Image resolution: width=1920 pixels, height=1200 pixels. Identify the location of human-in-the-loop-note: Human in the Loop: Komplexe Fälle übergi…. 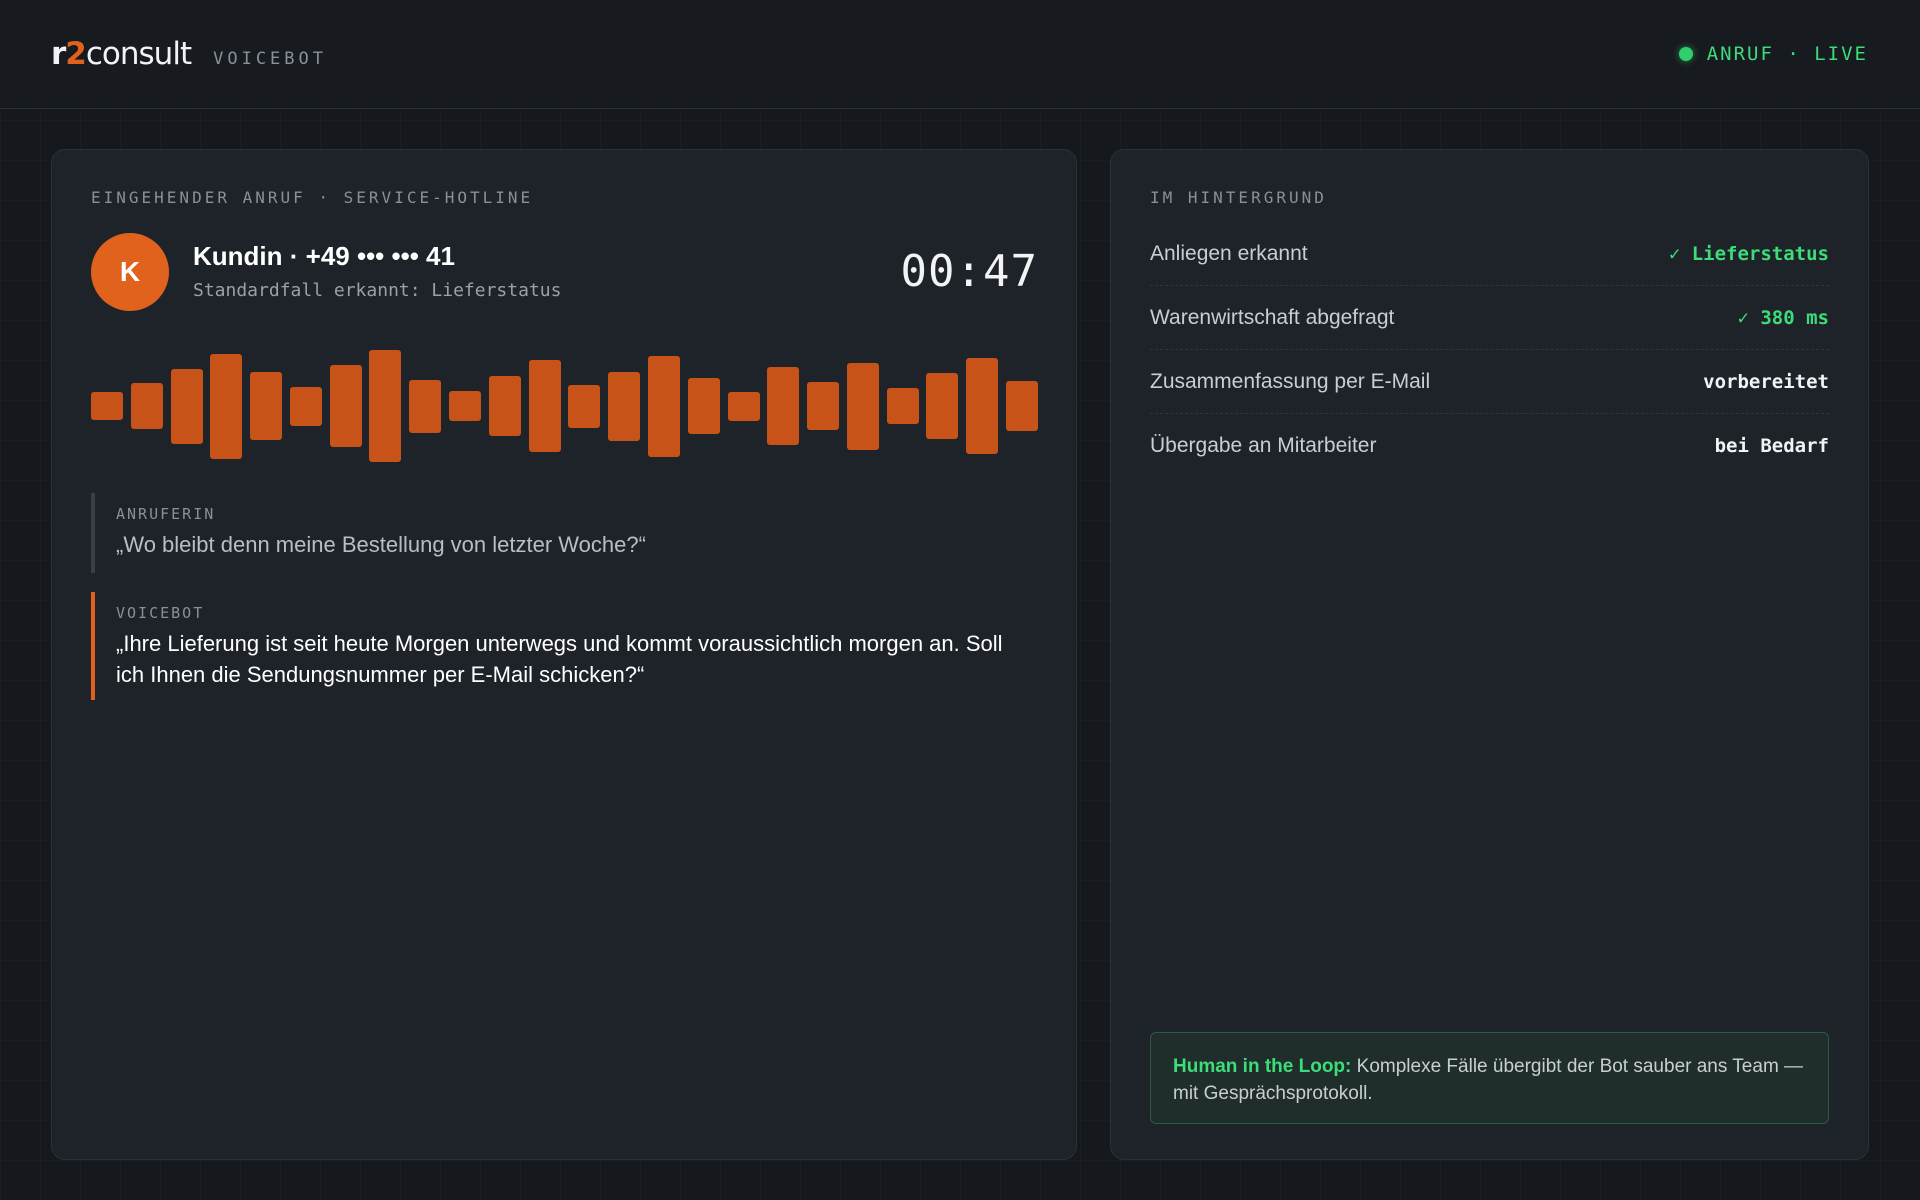
(1489, 1078).